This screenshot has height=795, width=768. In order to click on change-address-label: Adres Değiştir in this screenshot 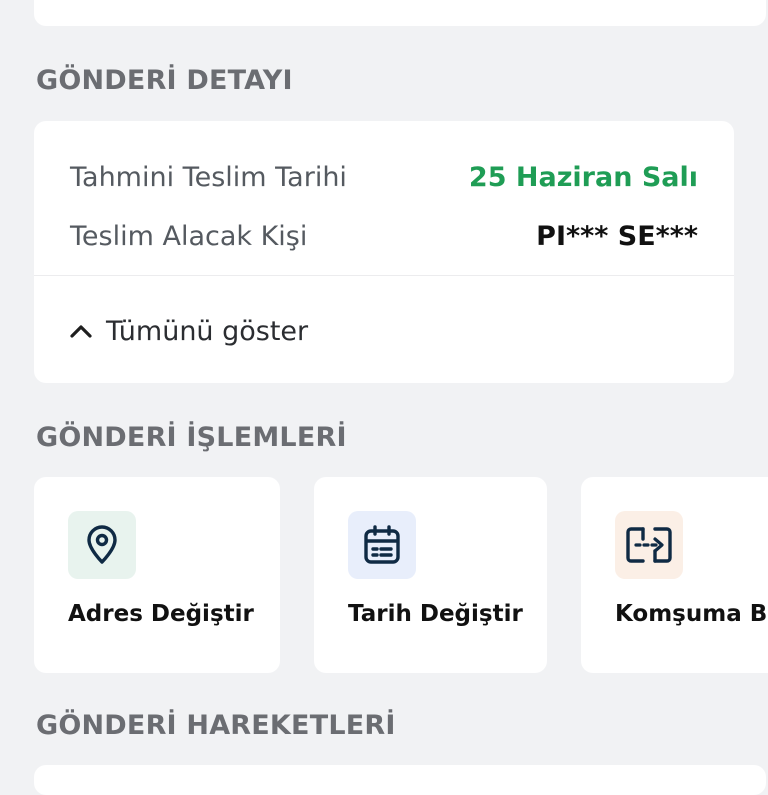, I will do `click(161, 614)`.